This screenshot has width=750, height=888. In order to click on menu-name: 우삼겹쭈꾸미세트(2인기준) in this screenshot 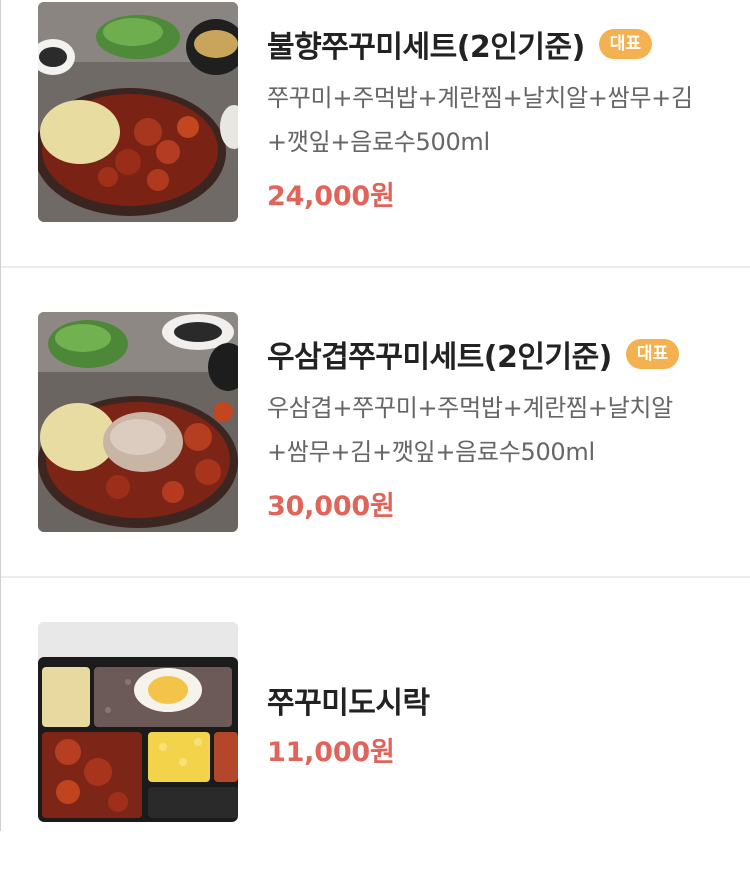, I will do `click(439, 357)`.